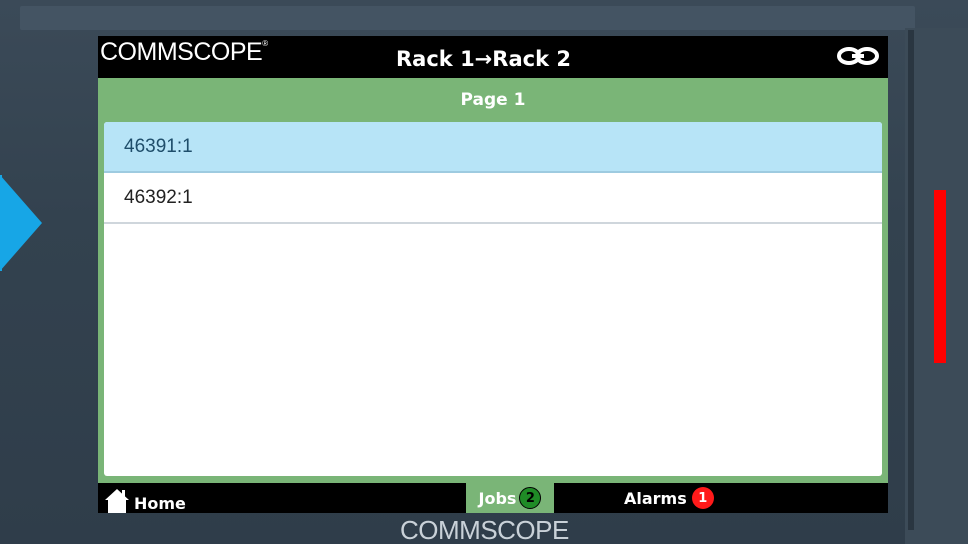 The height and width of the screenshot is (544, 968). I want to click on jobs-label: Jobs, so click(497, 498).